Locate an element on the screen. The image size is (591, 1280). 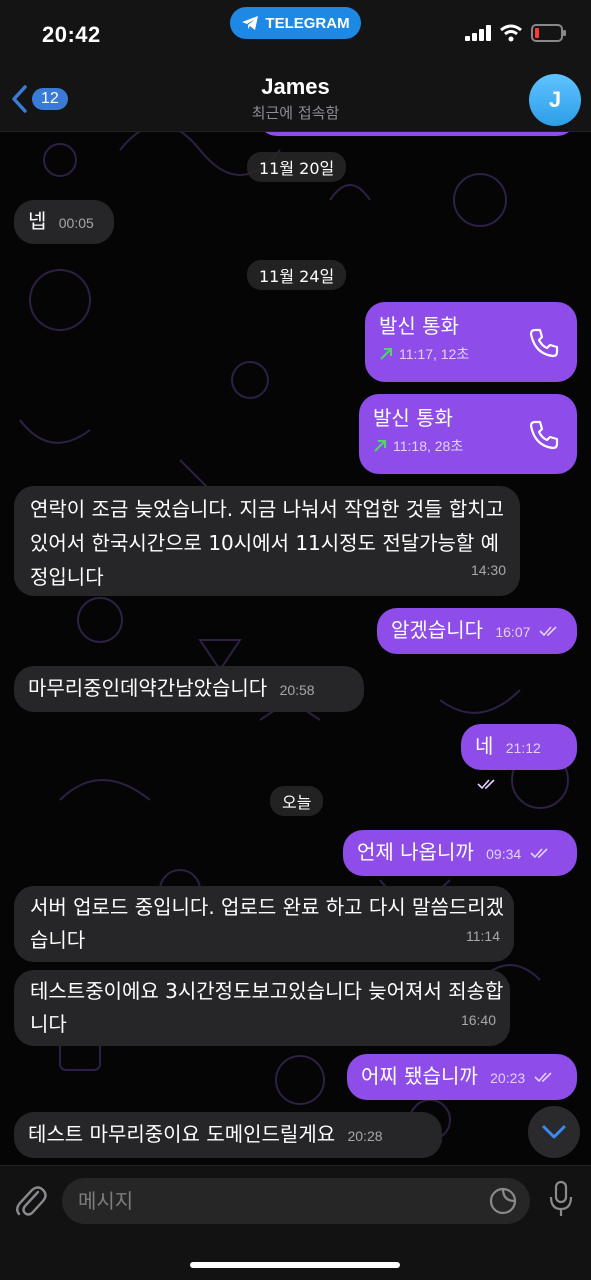
message-bubble: 알겠습니다 16:07 is located at coordinates (477, 631).